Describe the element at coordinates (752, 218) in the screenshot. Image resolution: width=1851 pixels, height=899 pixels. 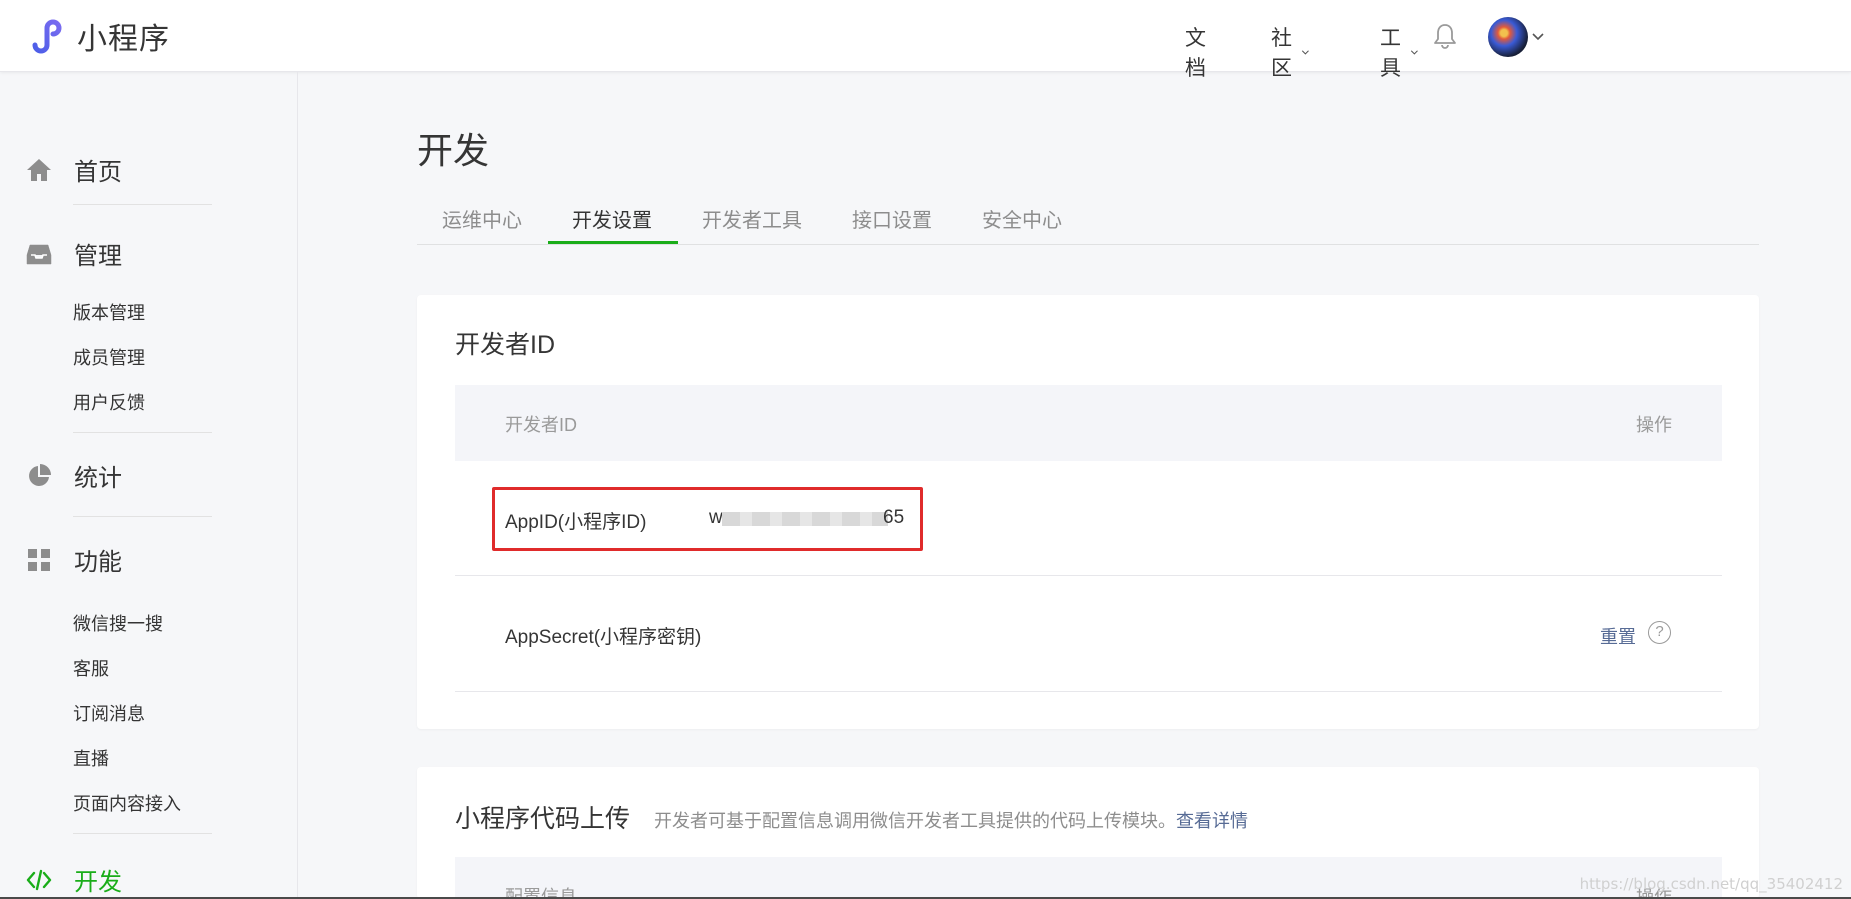
I see `tab-dev-tools: 开发者工具` at that location.